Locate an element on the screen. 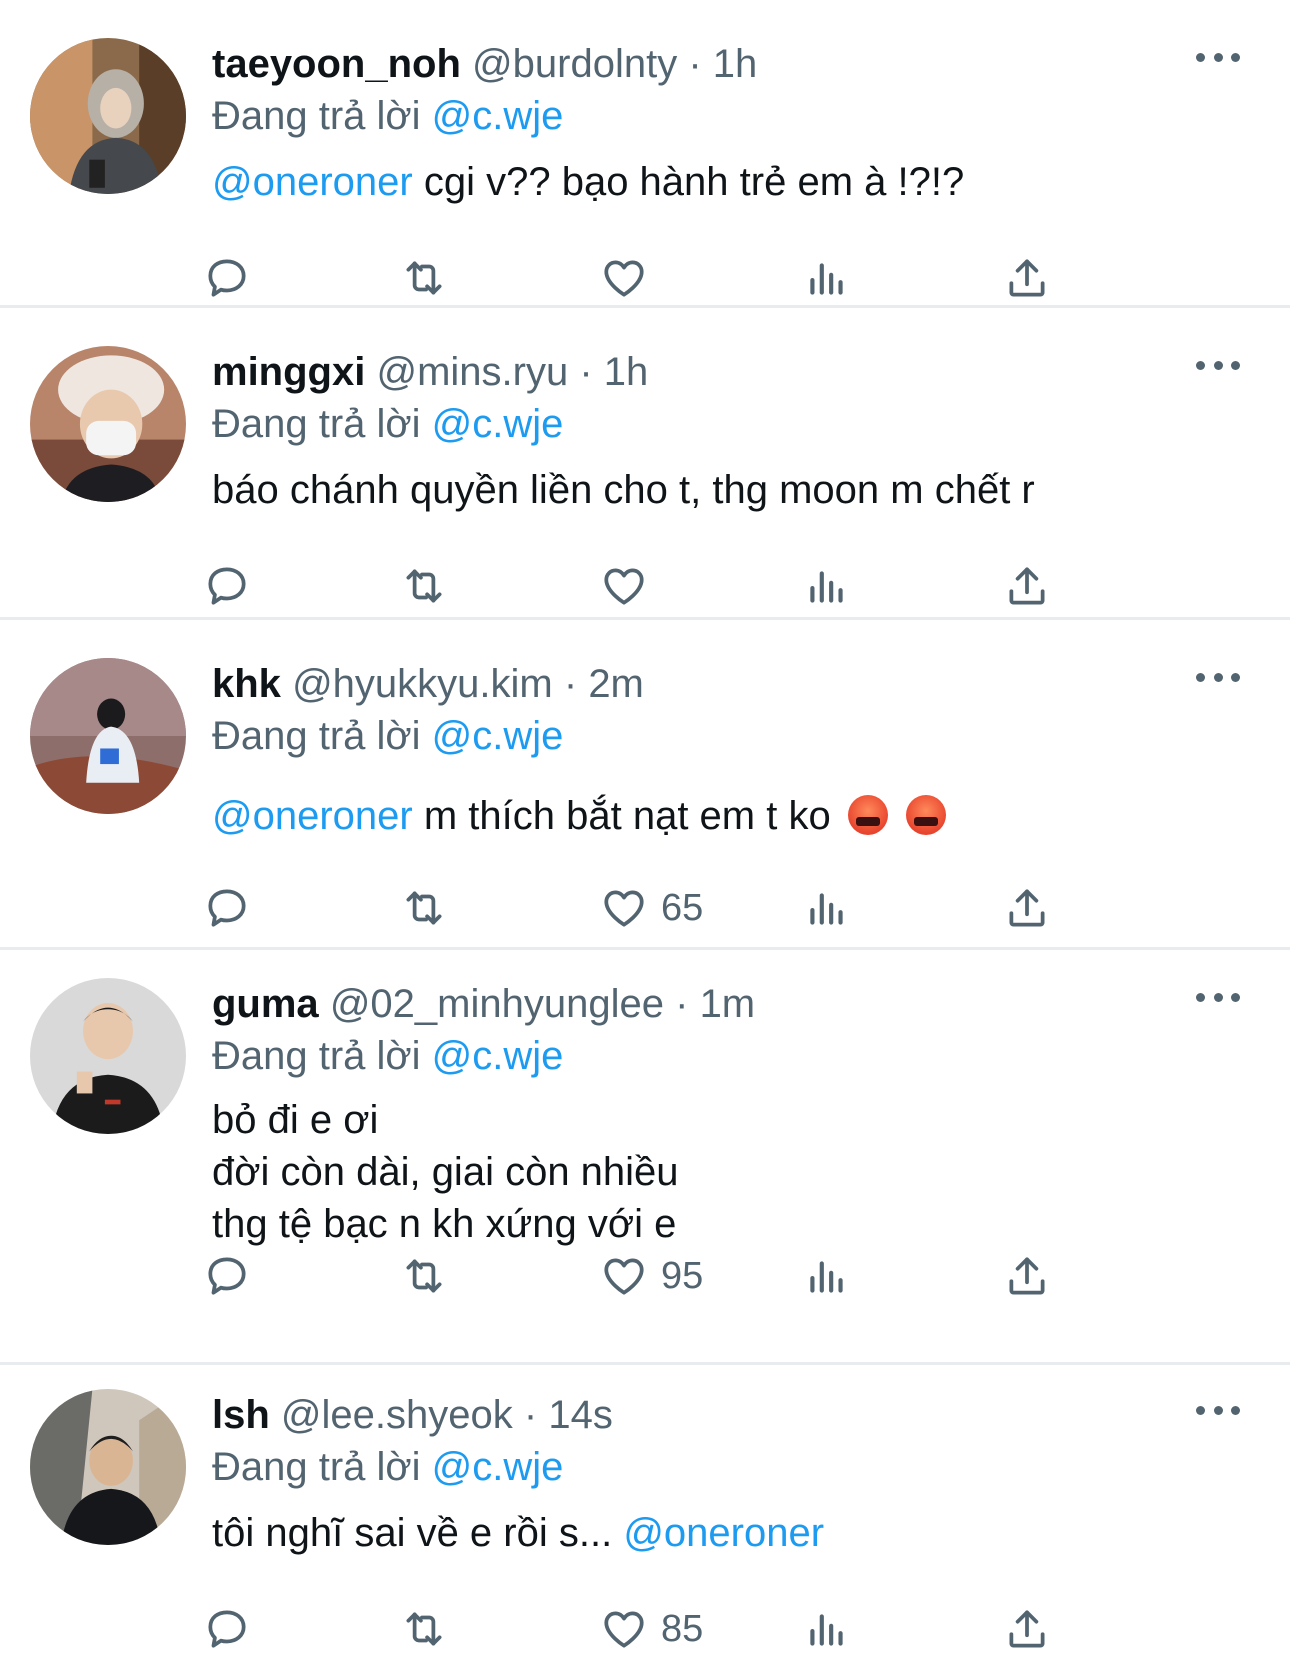  tweet-header: lsh @lee.shyeok · 14s is located at coordinates (691, 1415).